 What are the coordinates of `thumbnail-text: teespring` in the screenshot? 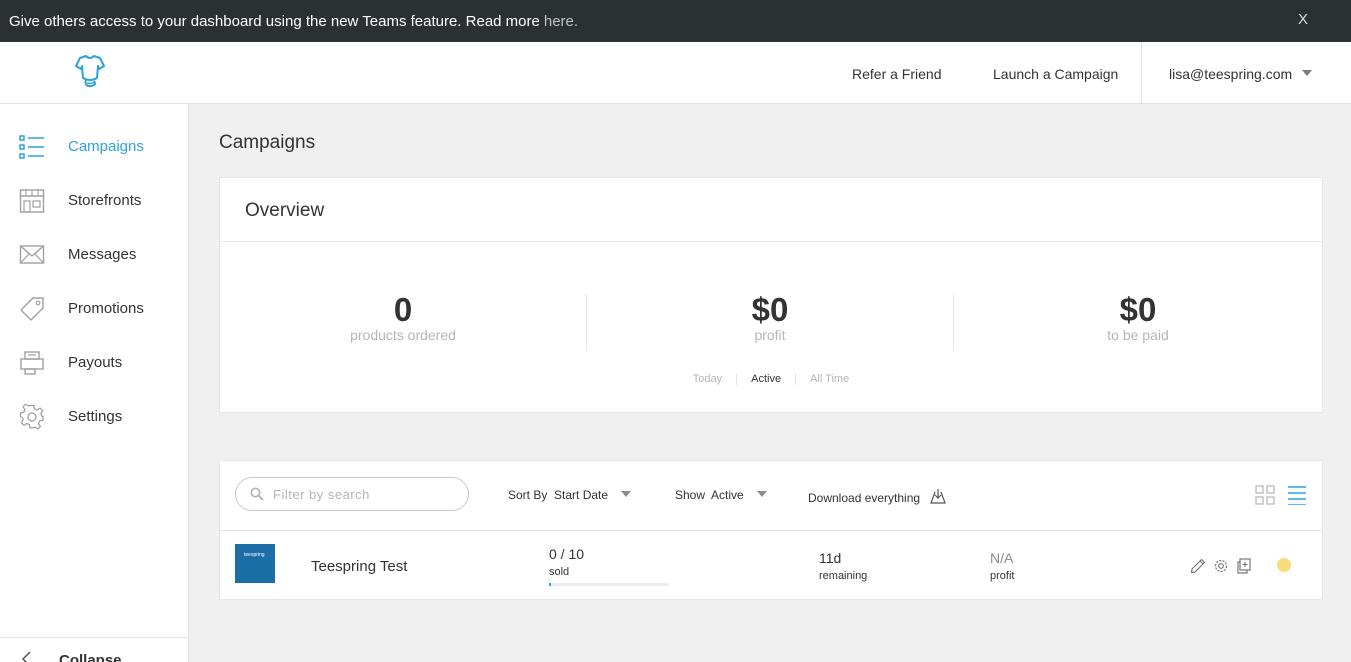 It's located at (254, 555).